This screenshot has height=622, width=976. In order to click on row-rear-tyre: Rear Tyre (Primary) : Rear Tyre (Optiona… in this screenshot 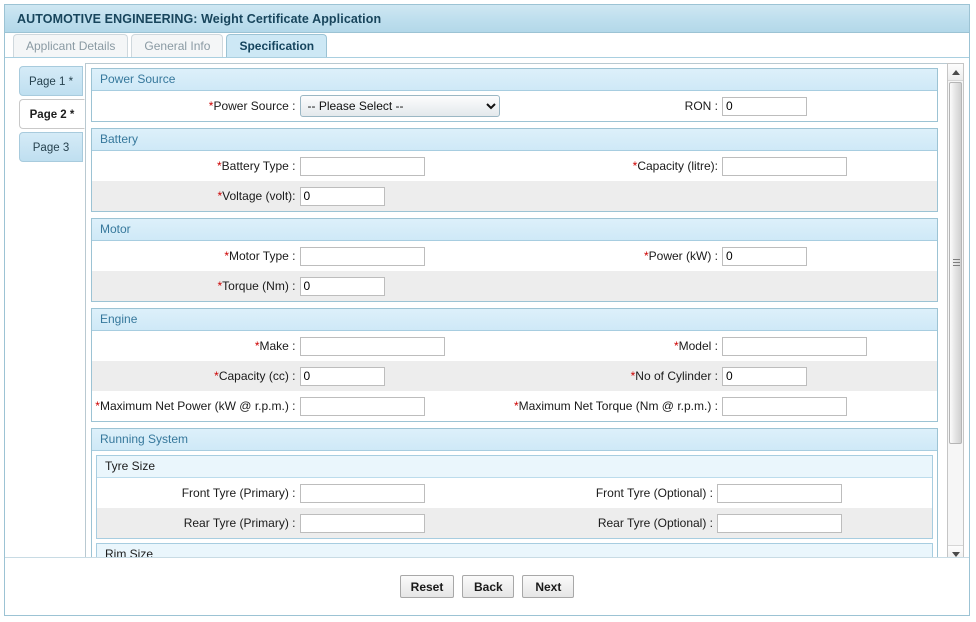, I will do `click(514, 523)`.